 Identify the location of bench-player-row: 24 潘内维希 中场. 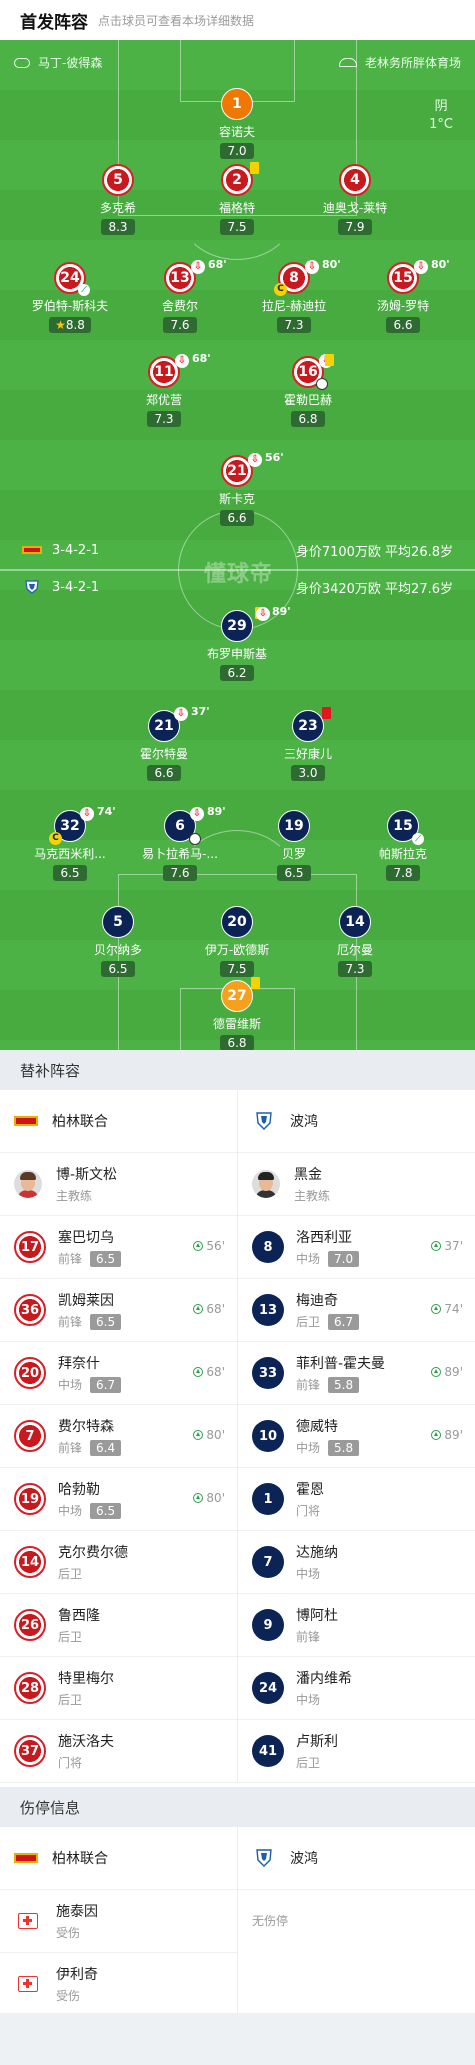
(356, 1688).